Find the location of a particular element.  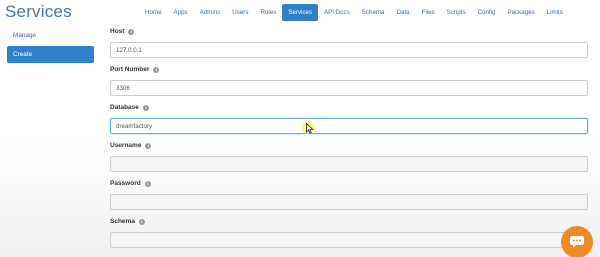

host-input is located at coordinates (349, 50).